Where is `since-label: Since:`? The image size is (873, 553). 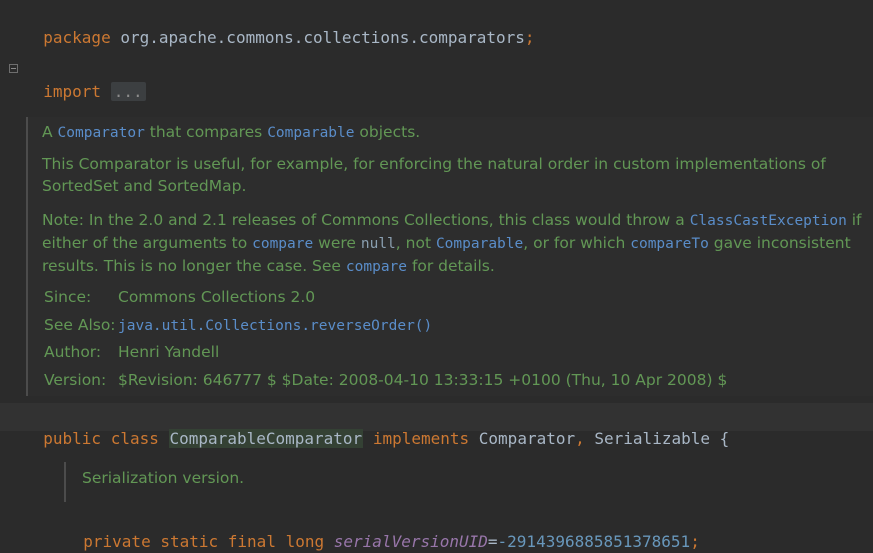 since-label: Since: is located at coordinates (68, 297).